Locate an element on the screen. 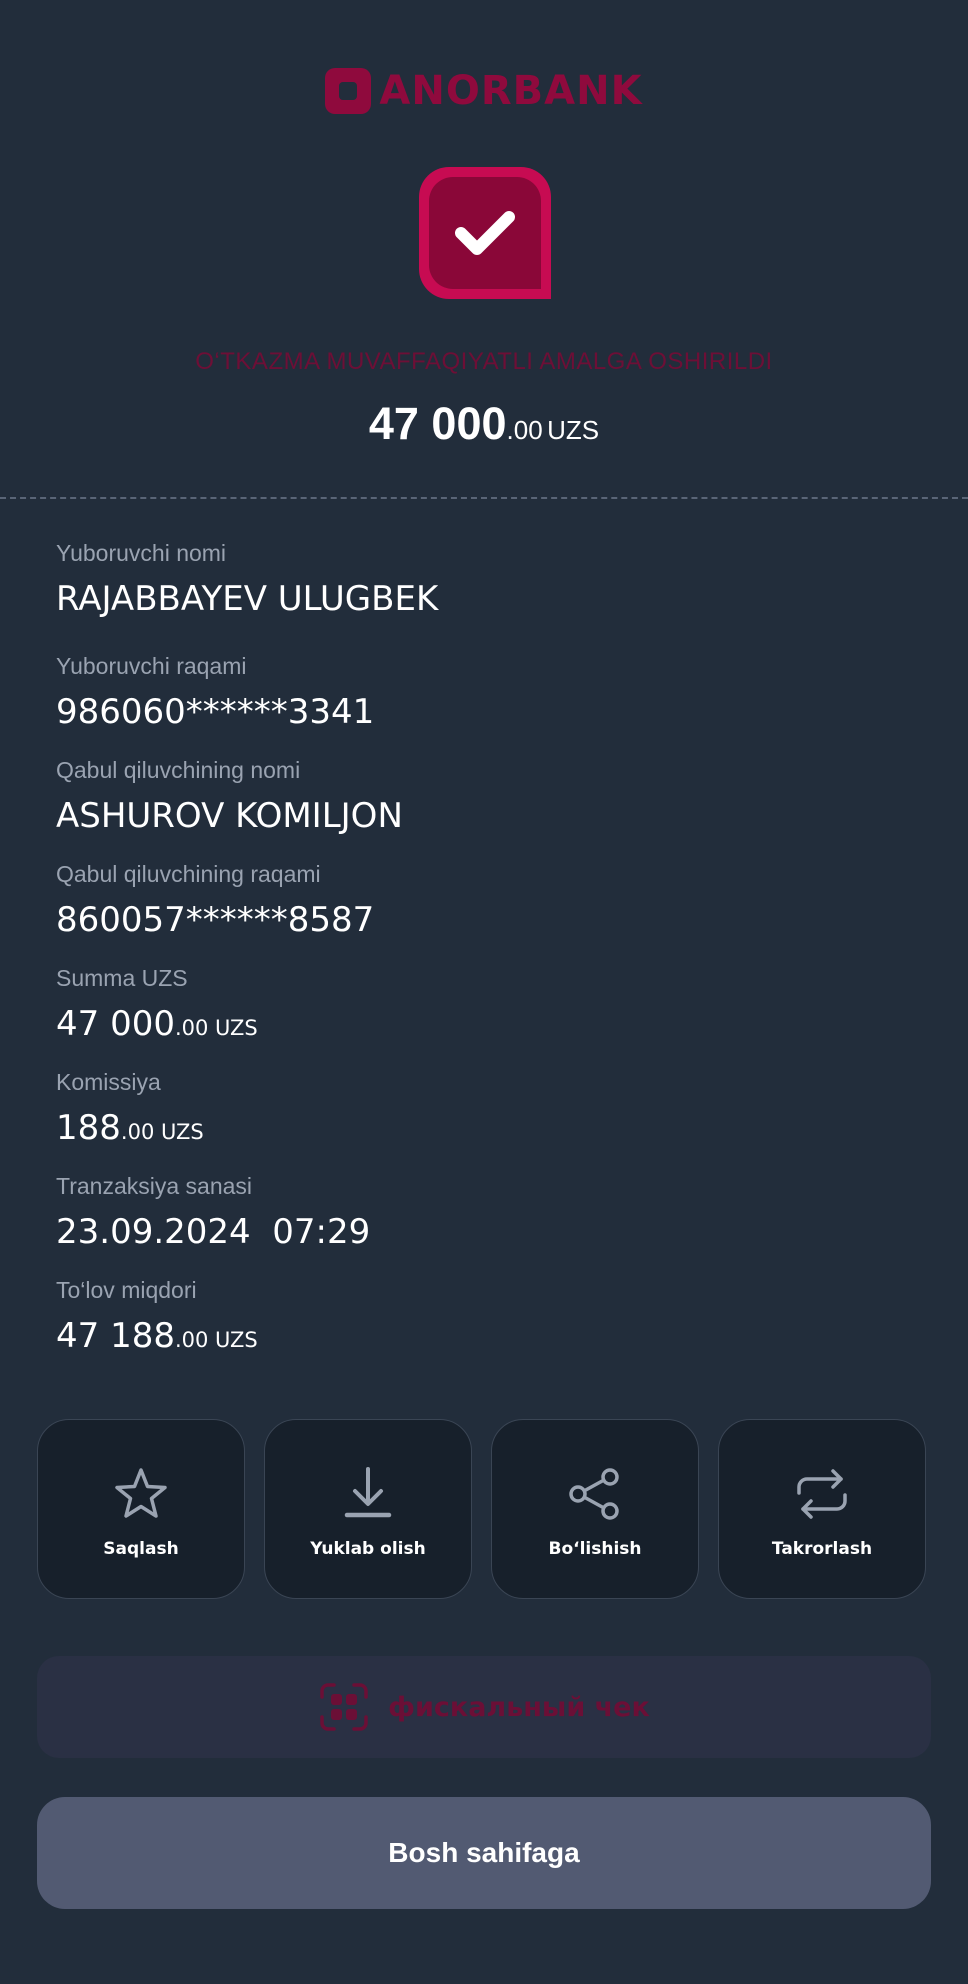 Image resolution: width=968 pixels, height=1984 pixels. repeat-button: Takrorlash is located at coordinates (822, 1509).